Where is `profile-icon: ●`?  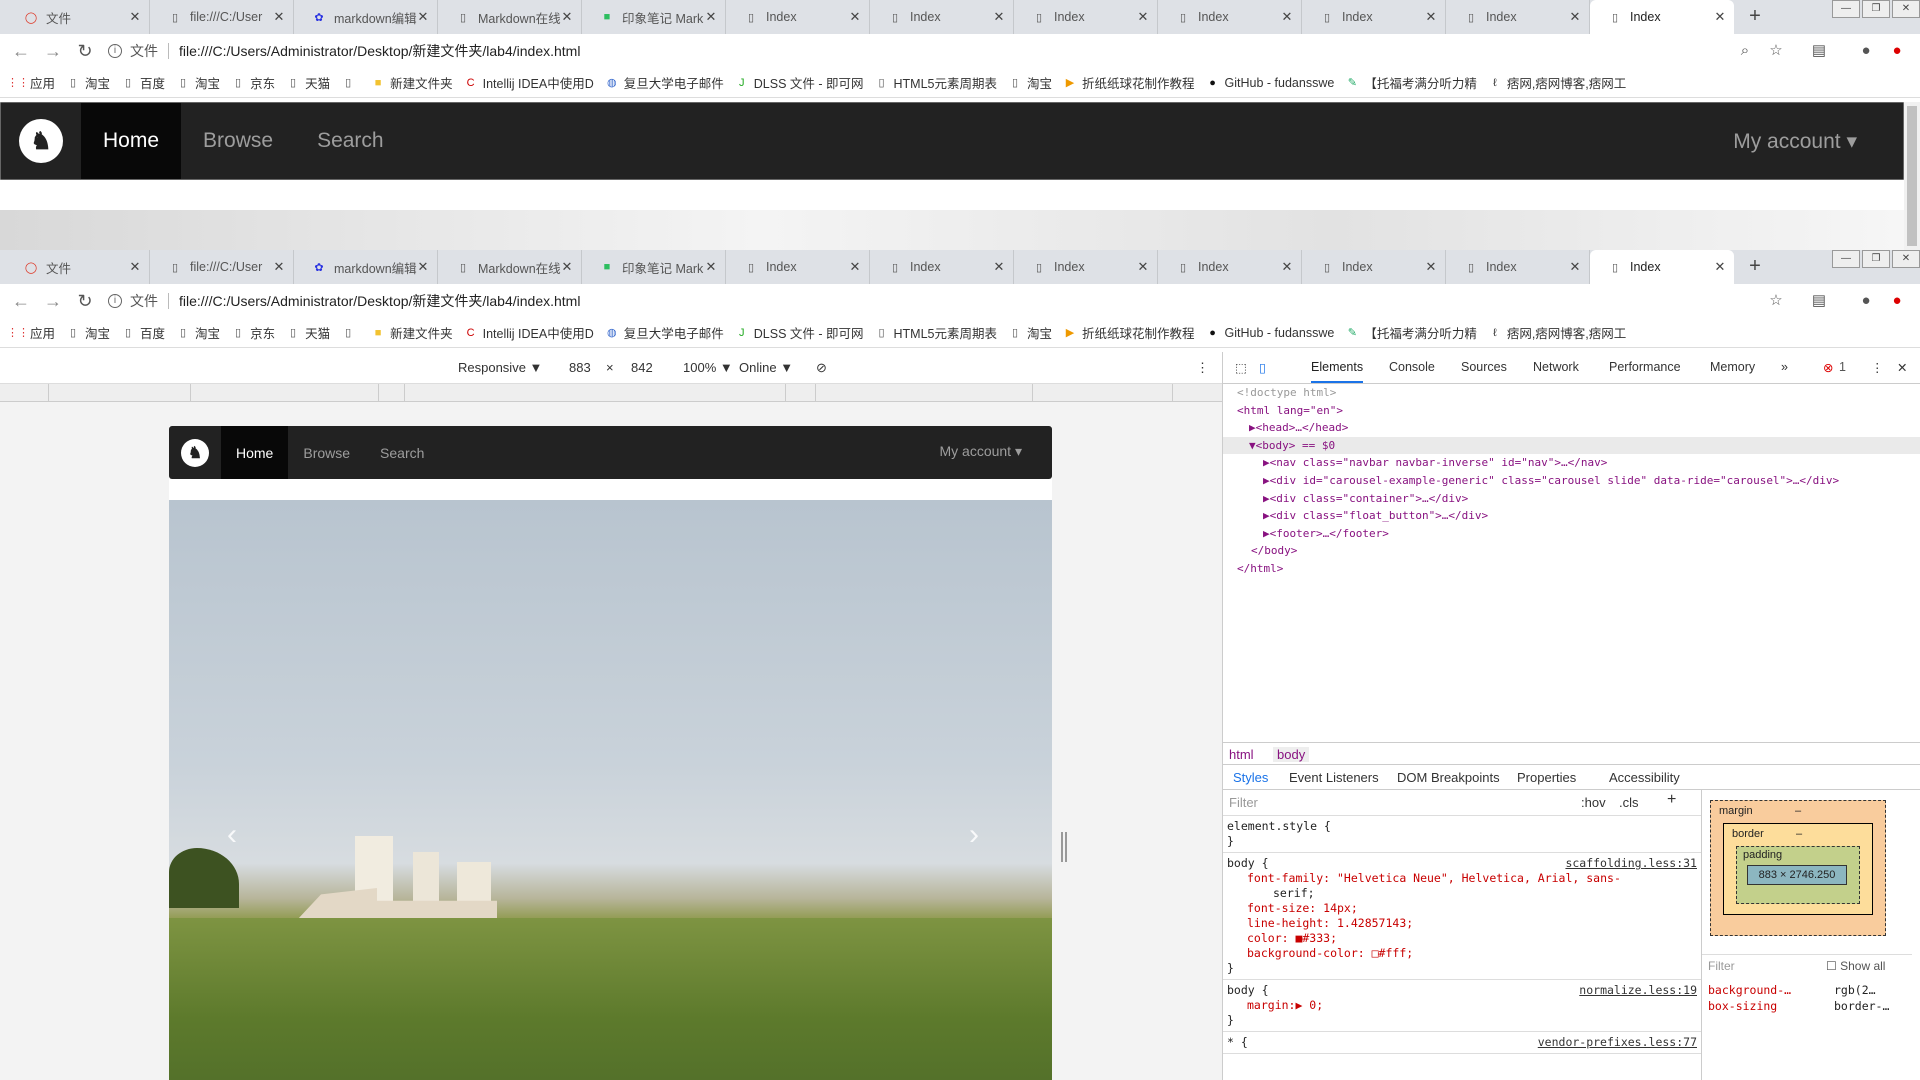 profile-icon: ● is located at coordinates (1866, 51).